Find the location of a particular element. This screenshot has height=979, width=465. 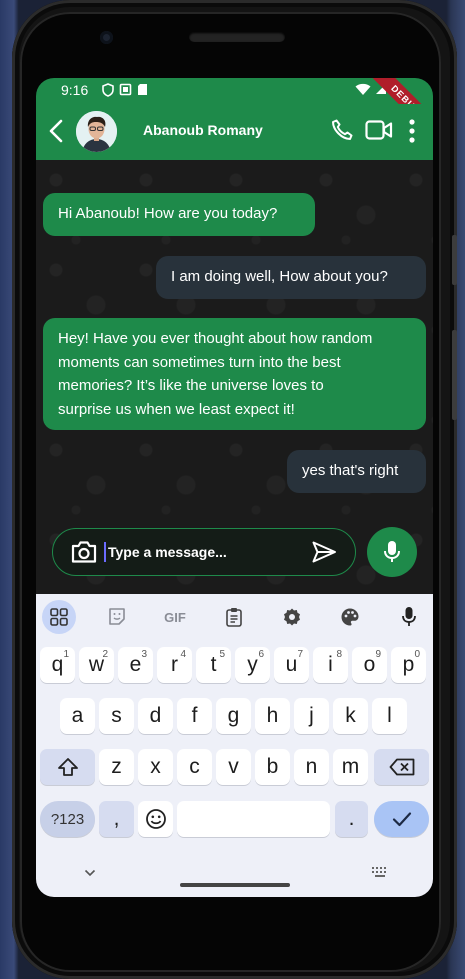

backspace-icon is located at coordinates (401, 767).